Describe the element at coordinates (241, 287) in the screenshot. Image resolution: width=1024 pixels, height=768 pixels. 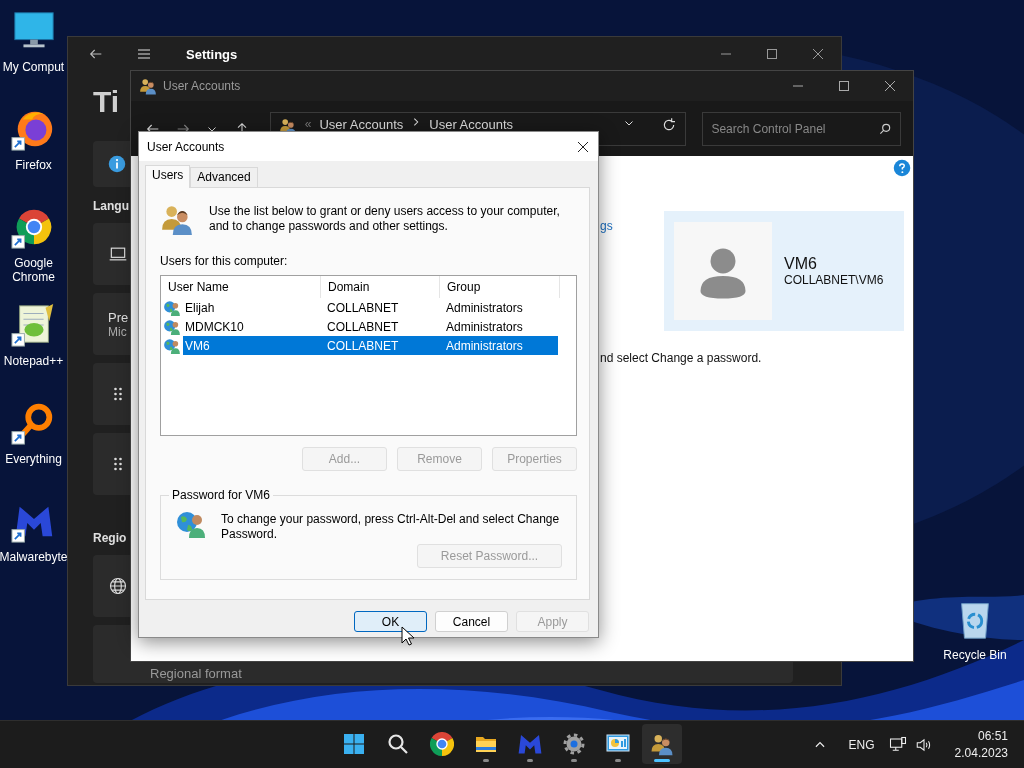
I see `column-header: User Name` at that location.